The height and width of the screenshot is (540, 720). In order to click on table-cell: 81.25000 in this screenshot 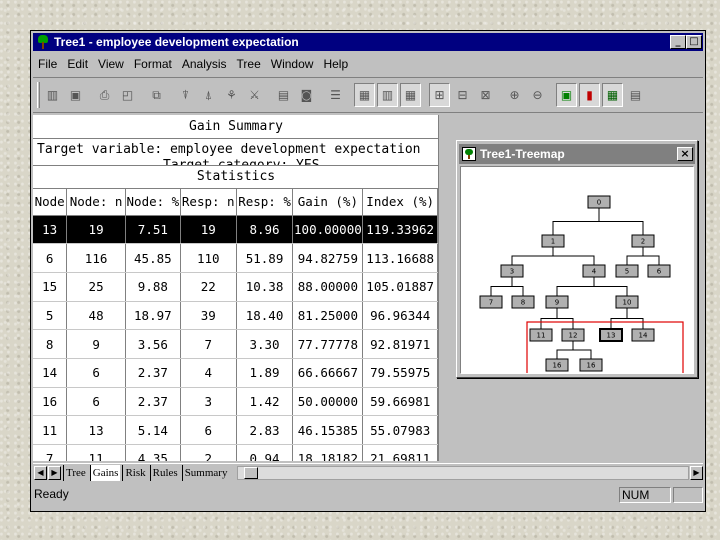, I will do `click(328, 316)`.